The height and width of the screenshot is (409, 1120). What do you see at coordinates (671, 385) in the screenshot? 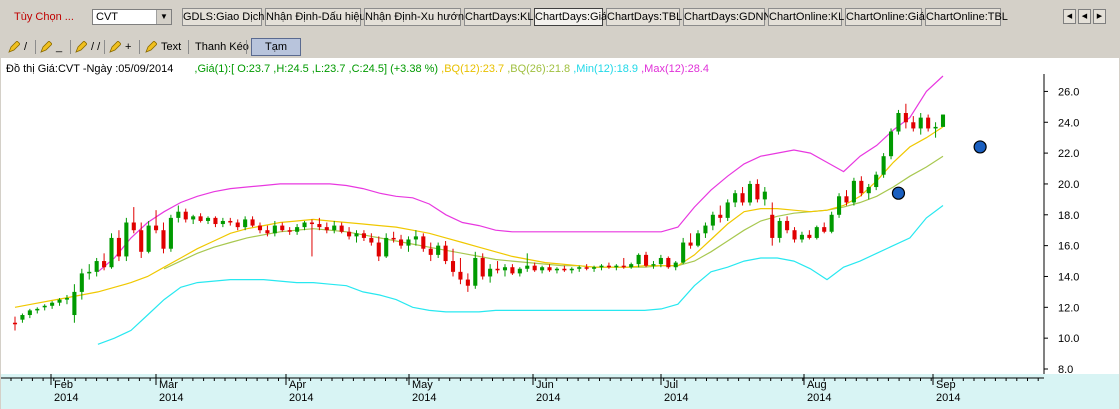
I see `x-tick-month: Jul` at bounding box center [671, 385].